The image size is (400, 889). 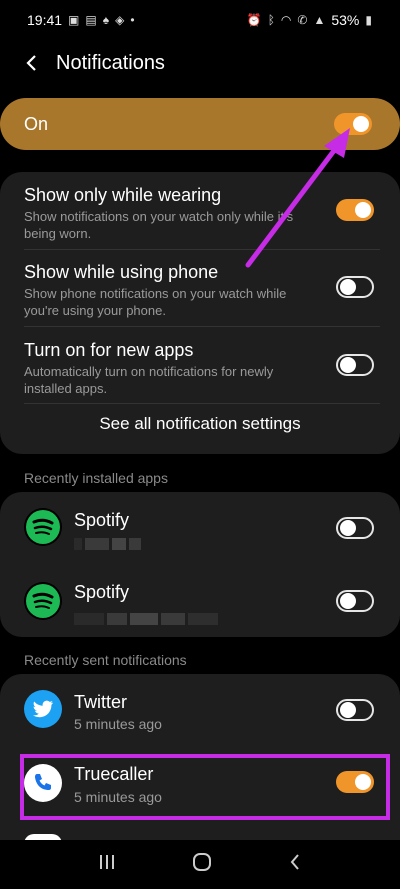 I want to click on back-icon, so click(x=31, y=63).